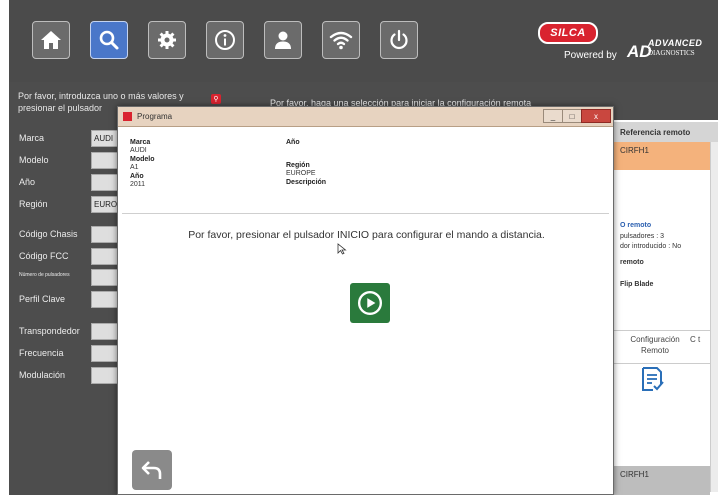  I want to click on info-region-value: EUROPE, so click(301, 173).